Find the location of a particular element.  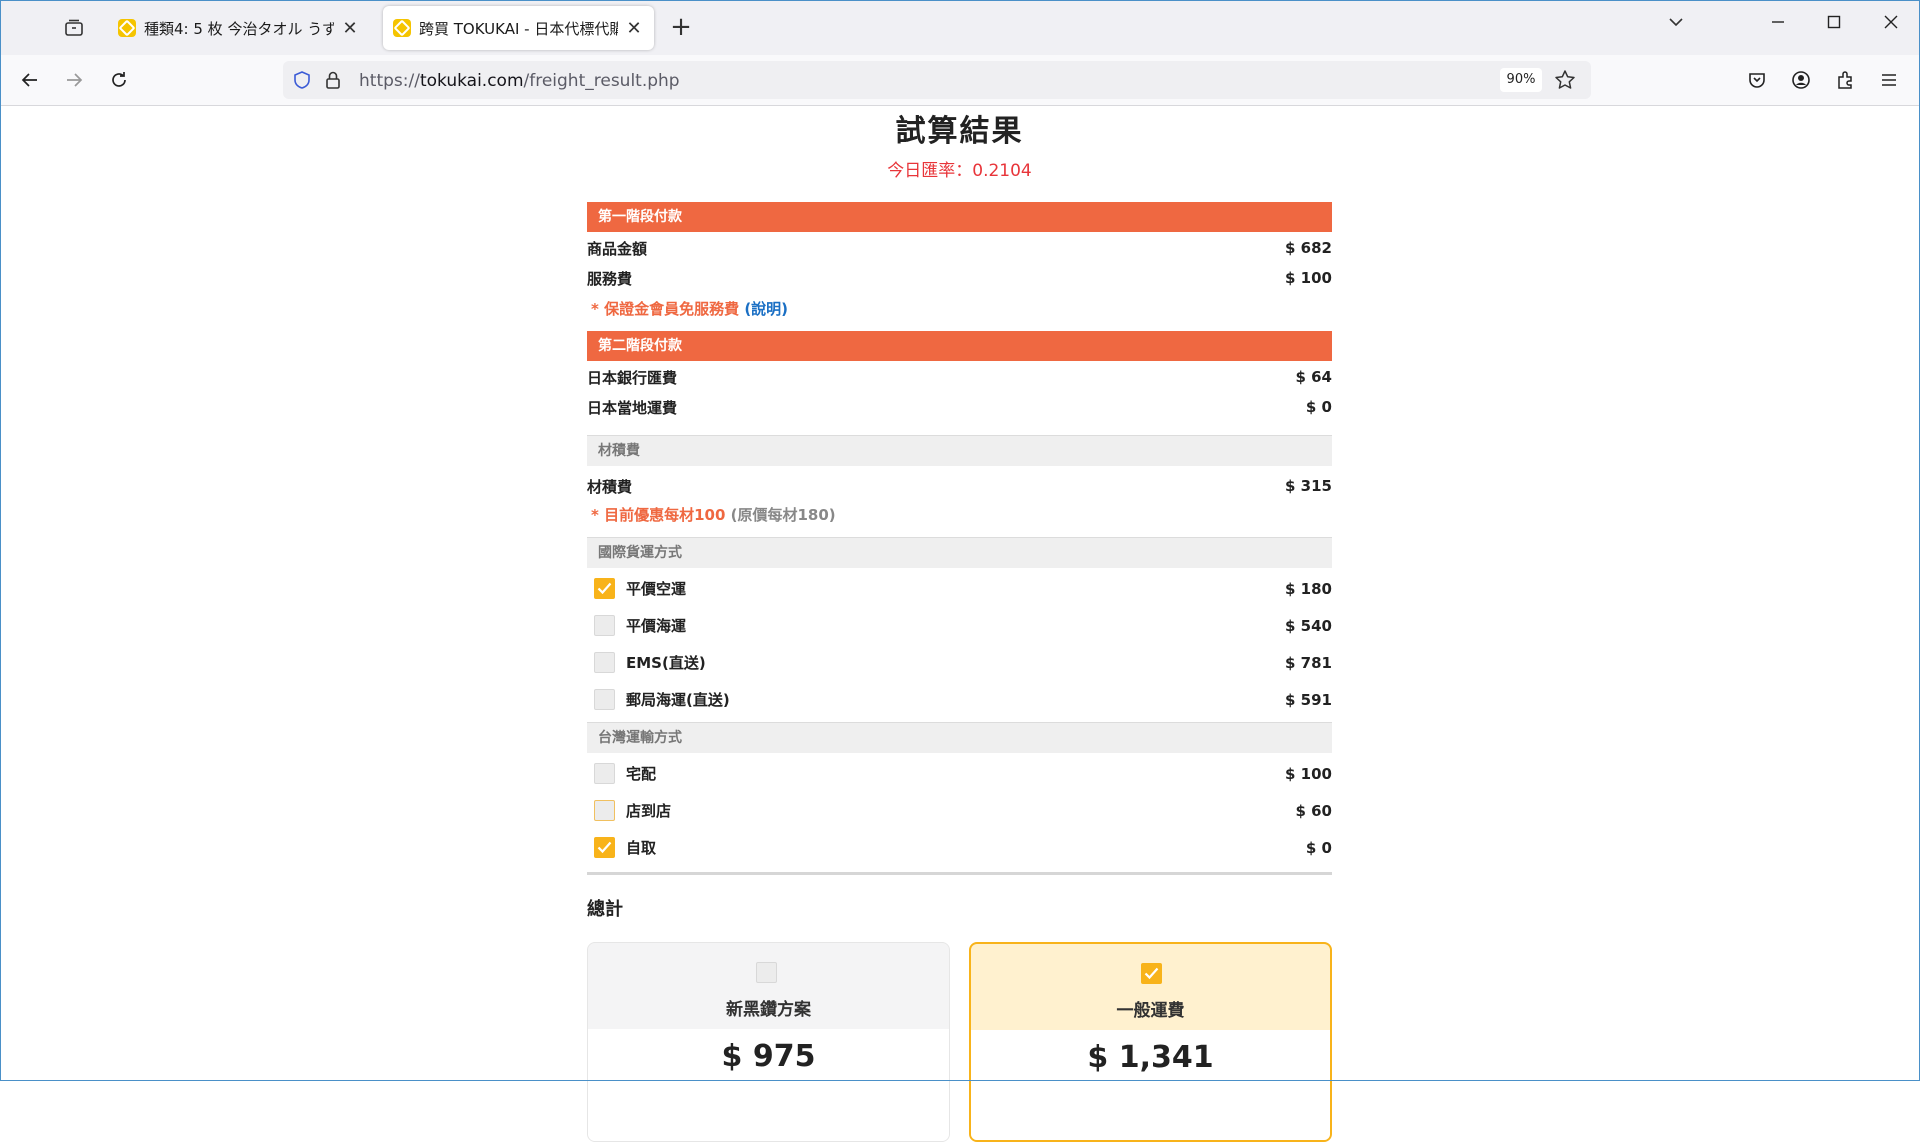

fee-value: $ 64 is located at coordinates (1313, 377).